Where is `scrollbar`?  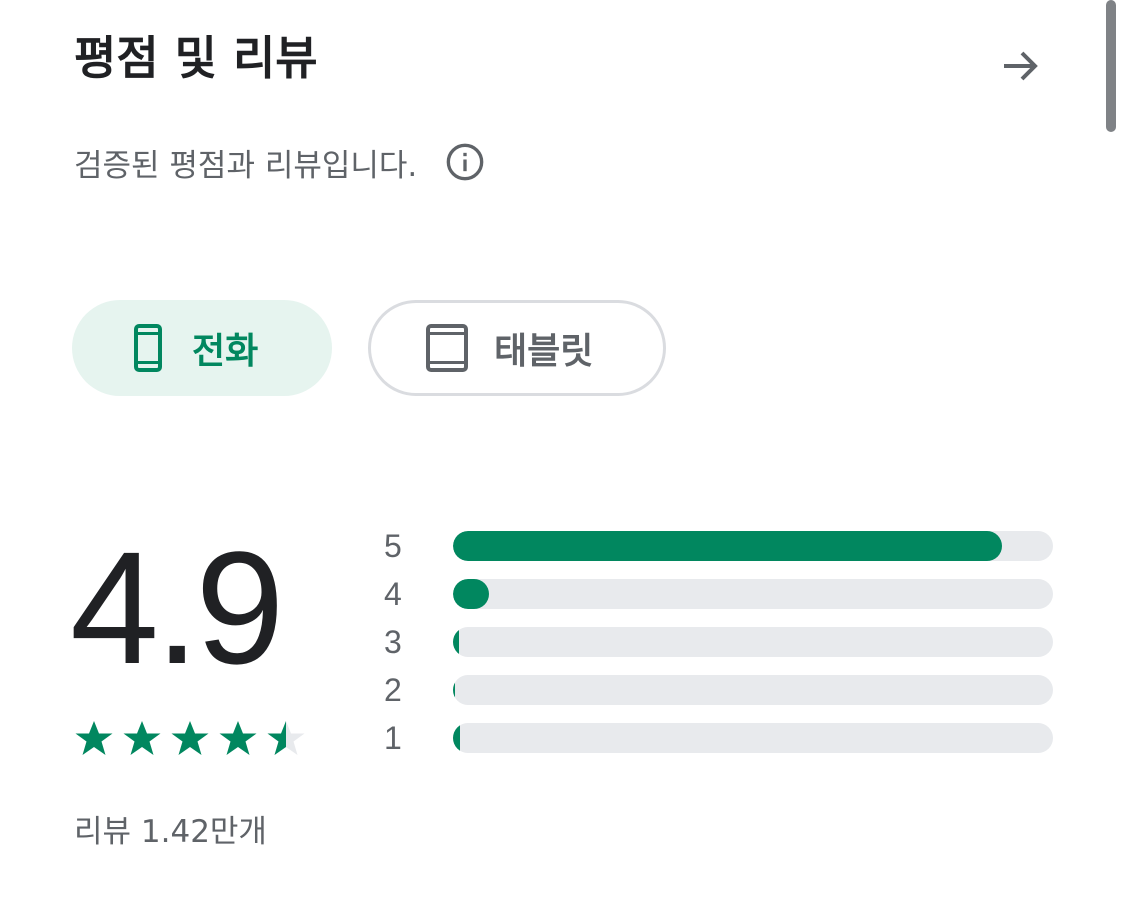
scrollbar is located at coordinates (1111, 66).